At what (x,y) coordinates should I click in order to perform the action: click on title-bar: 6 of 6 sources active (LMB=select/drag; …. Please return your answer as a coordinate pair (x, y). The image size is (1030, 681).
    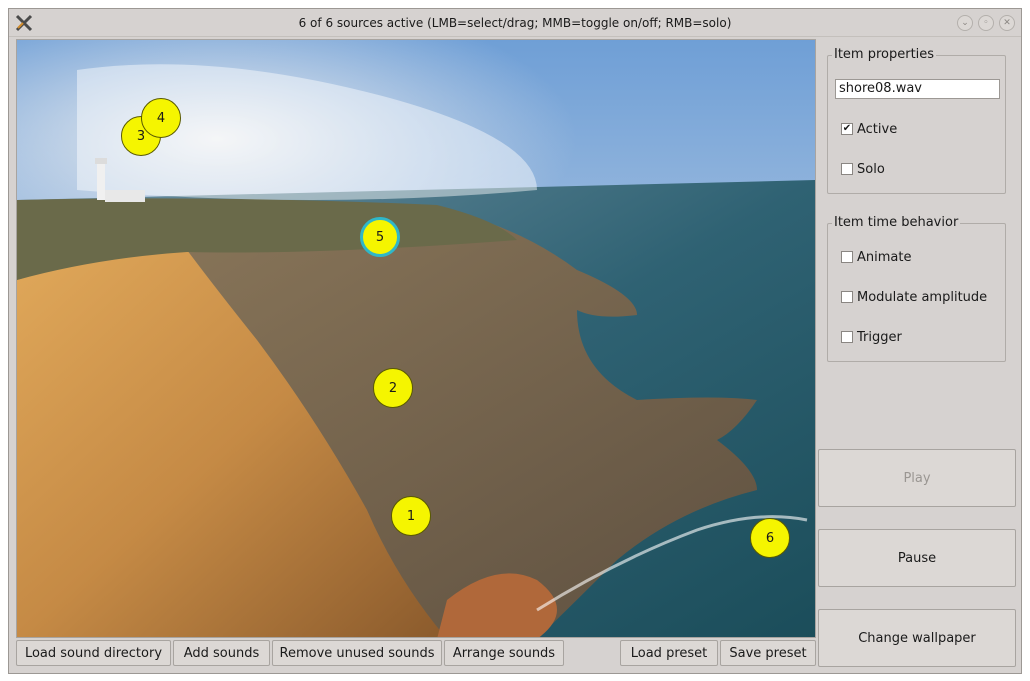
    Looking at the image, I should click on (515, 23).